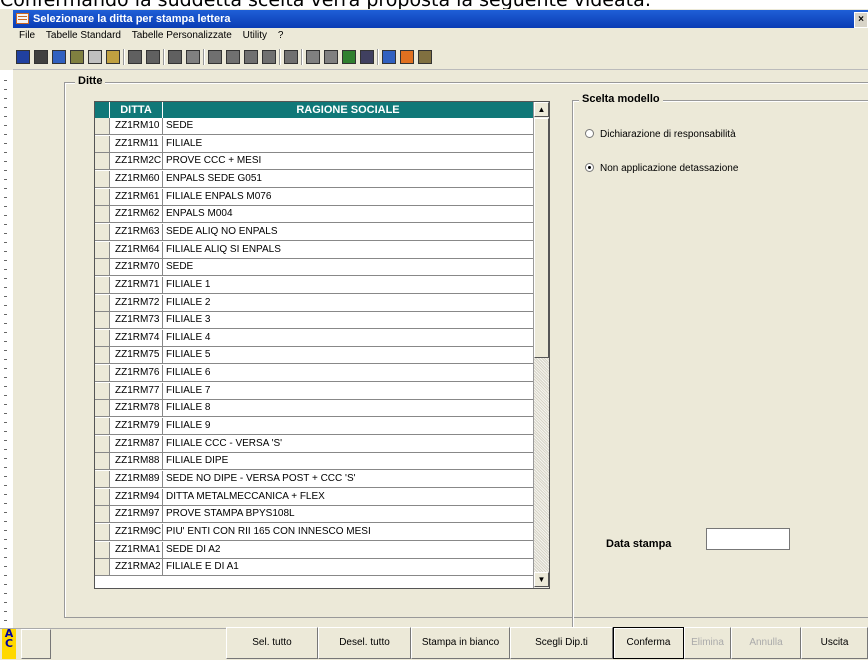 The width and height of the screenshot is (868, 660). I want to click on scroll-down-button: ▼, so click(541, 579).